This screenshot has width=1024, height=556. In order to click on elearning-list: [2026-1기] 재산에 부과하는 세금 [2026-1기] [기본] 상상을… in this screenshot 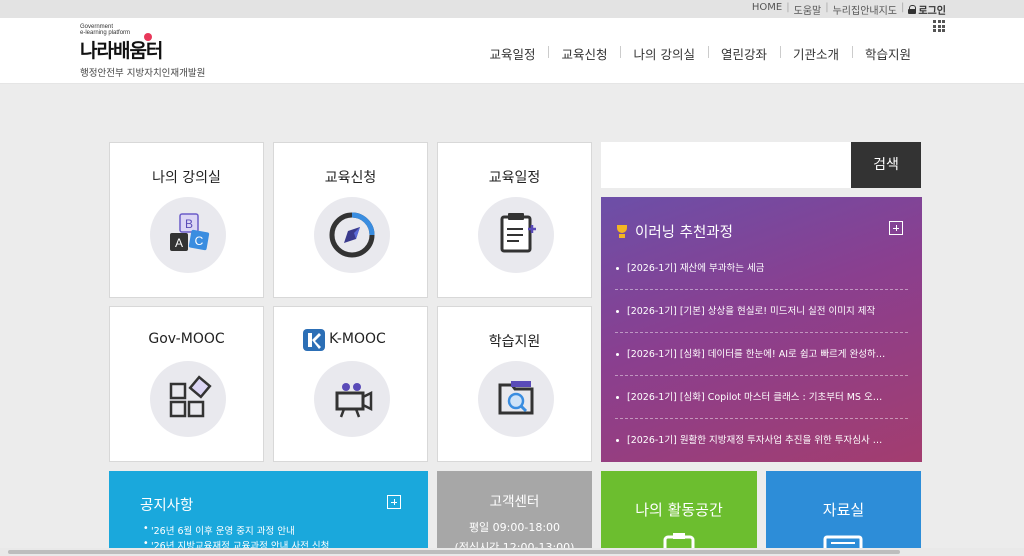, I will do `click(761, 354)`.